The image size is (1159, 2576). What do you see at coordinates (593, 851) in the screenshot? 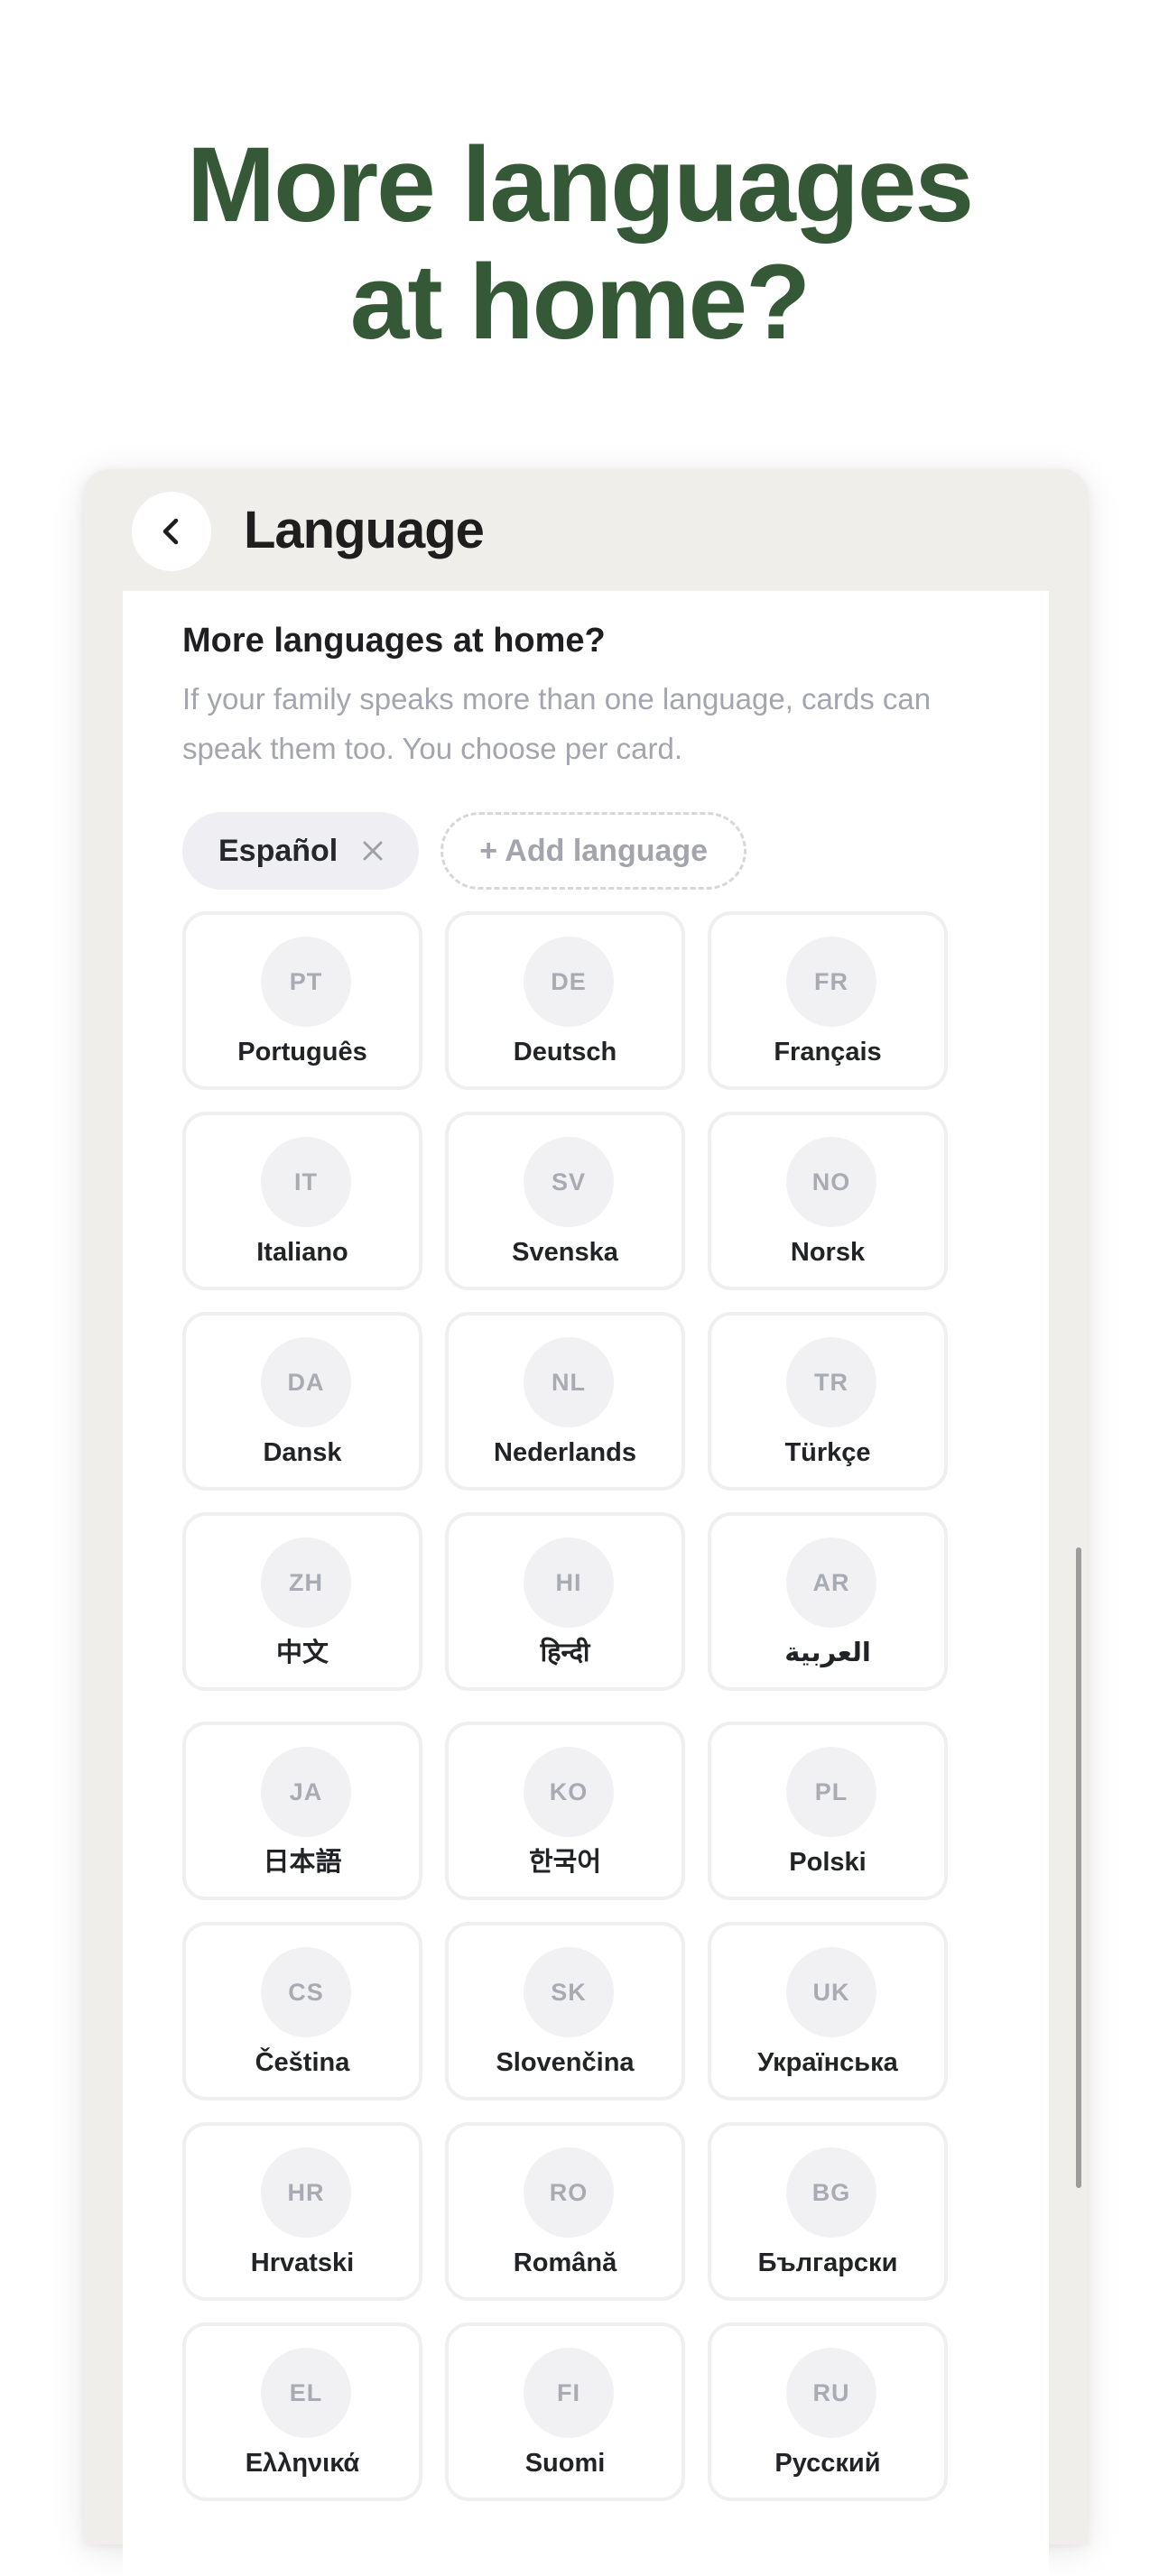
I see `add-language-button: + Add language` at bounding box center [593, 851].